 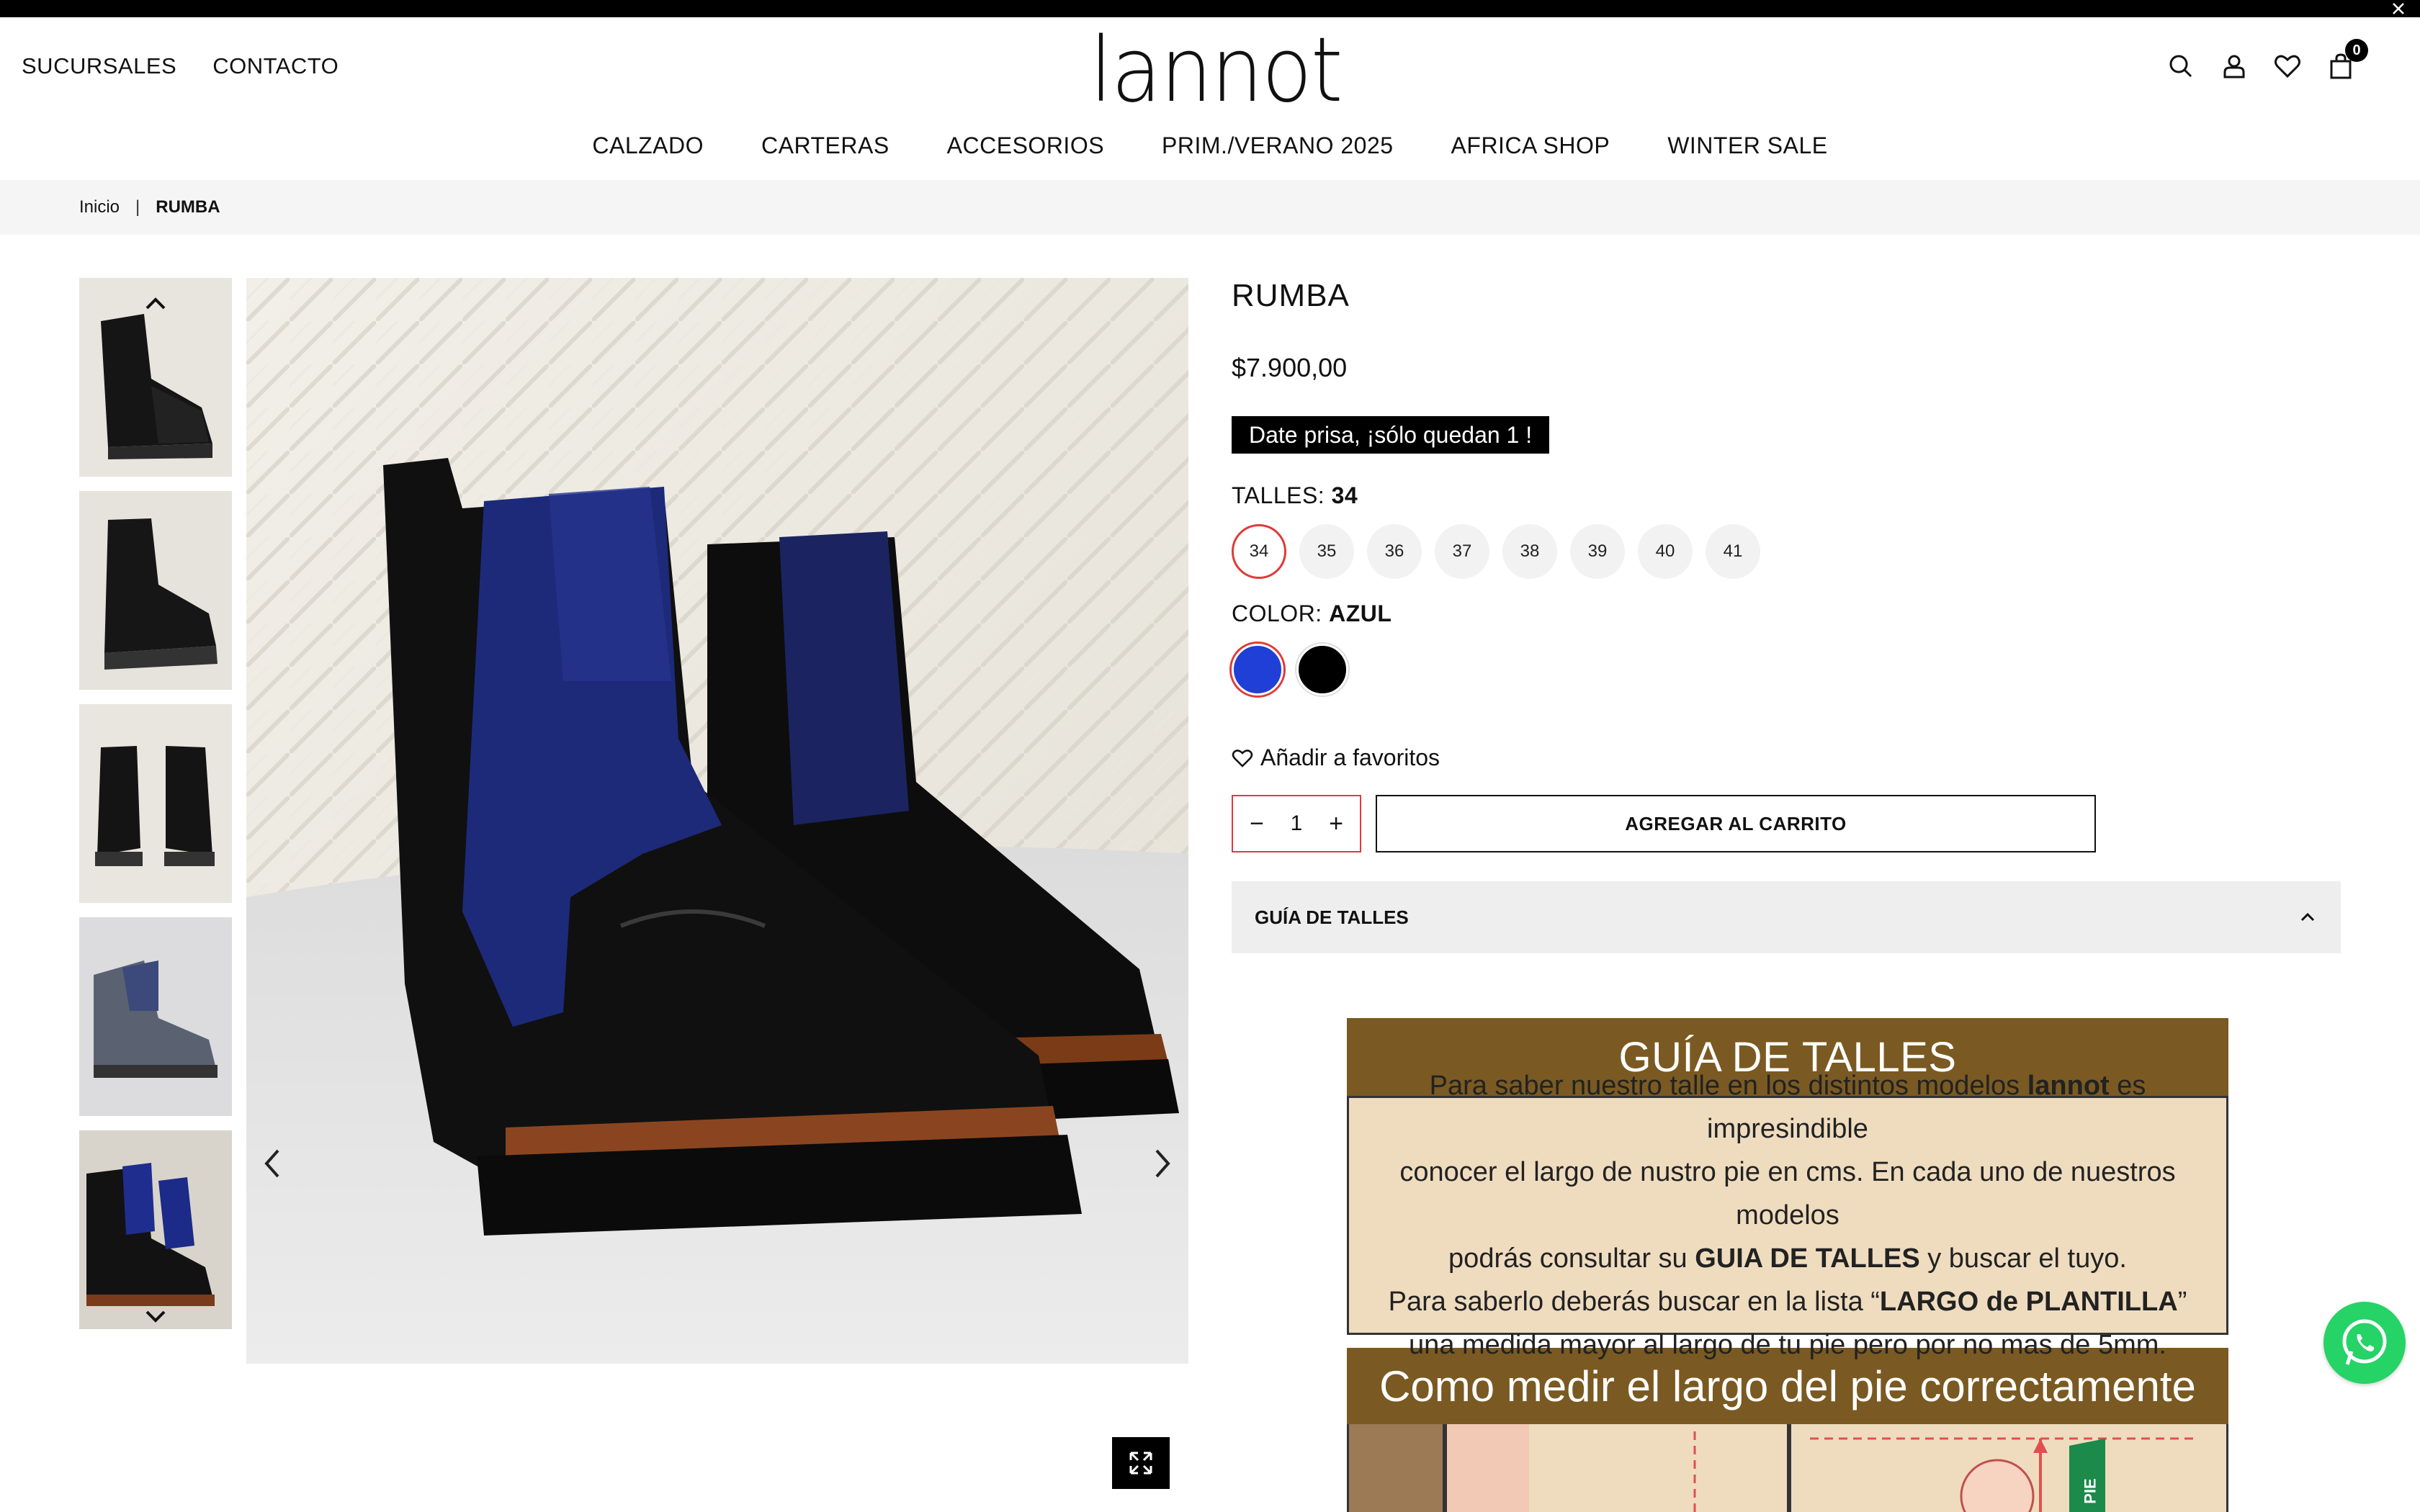 What do you see at coordinates (2028, 1302) in the screenshot?
I see `guide-line-4-b: LARGO de PLANTILLA` at bounding box center [2028, 1302].